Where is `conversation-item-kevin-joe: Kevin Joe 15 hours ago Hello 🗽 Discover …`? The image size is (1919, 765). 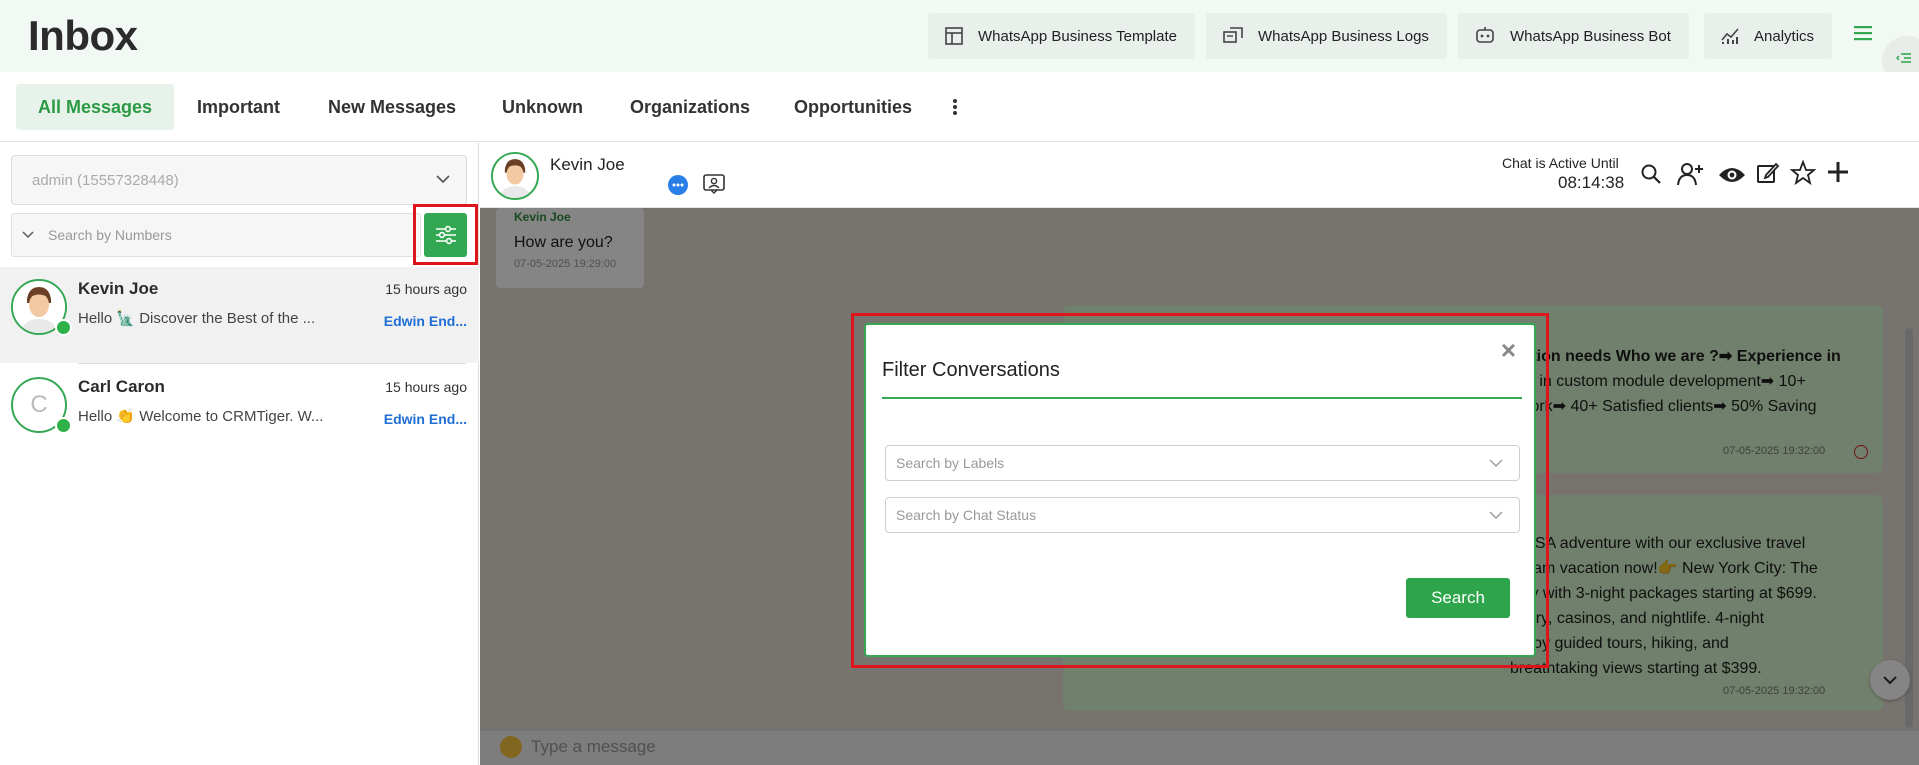 conversation-item-kevin-joe: Kevin Joe 15 hours ago Hello 🗽 Discover … is located at coordinates (239, 315).